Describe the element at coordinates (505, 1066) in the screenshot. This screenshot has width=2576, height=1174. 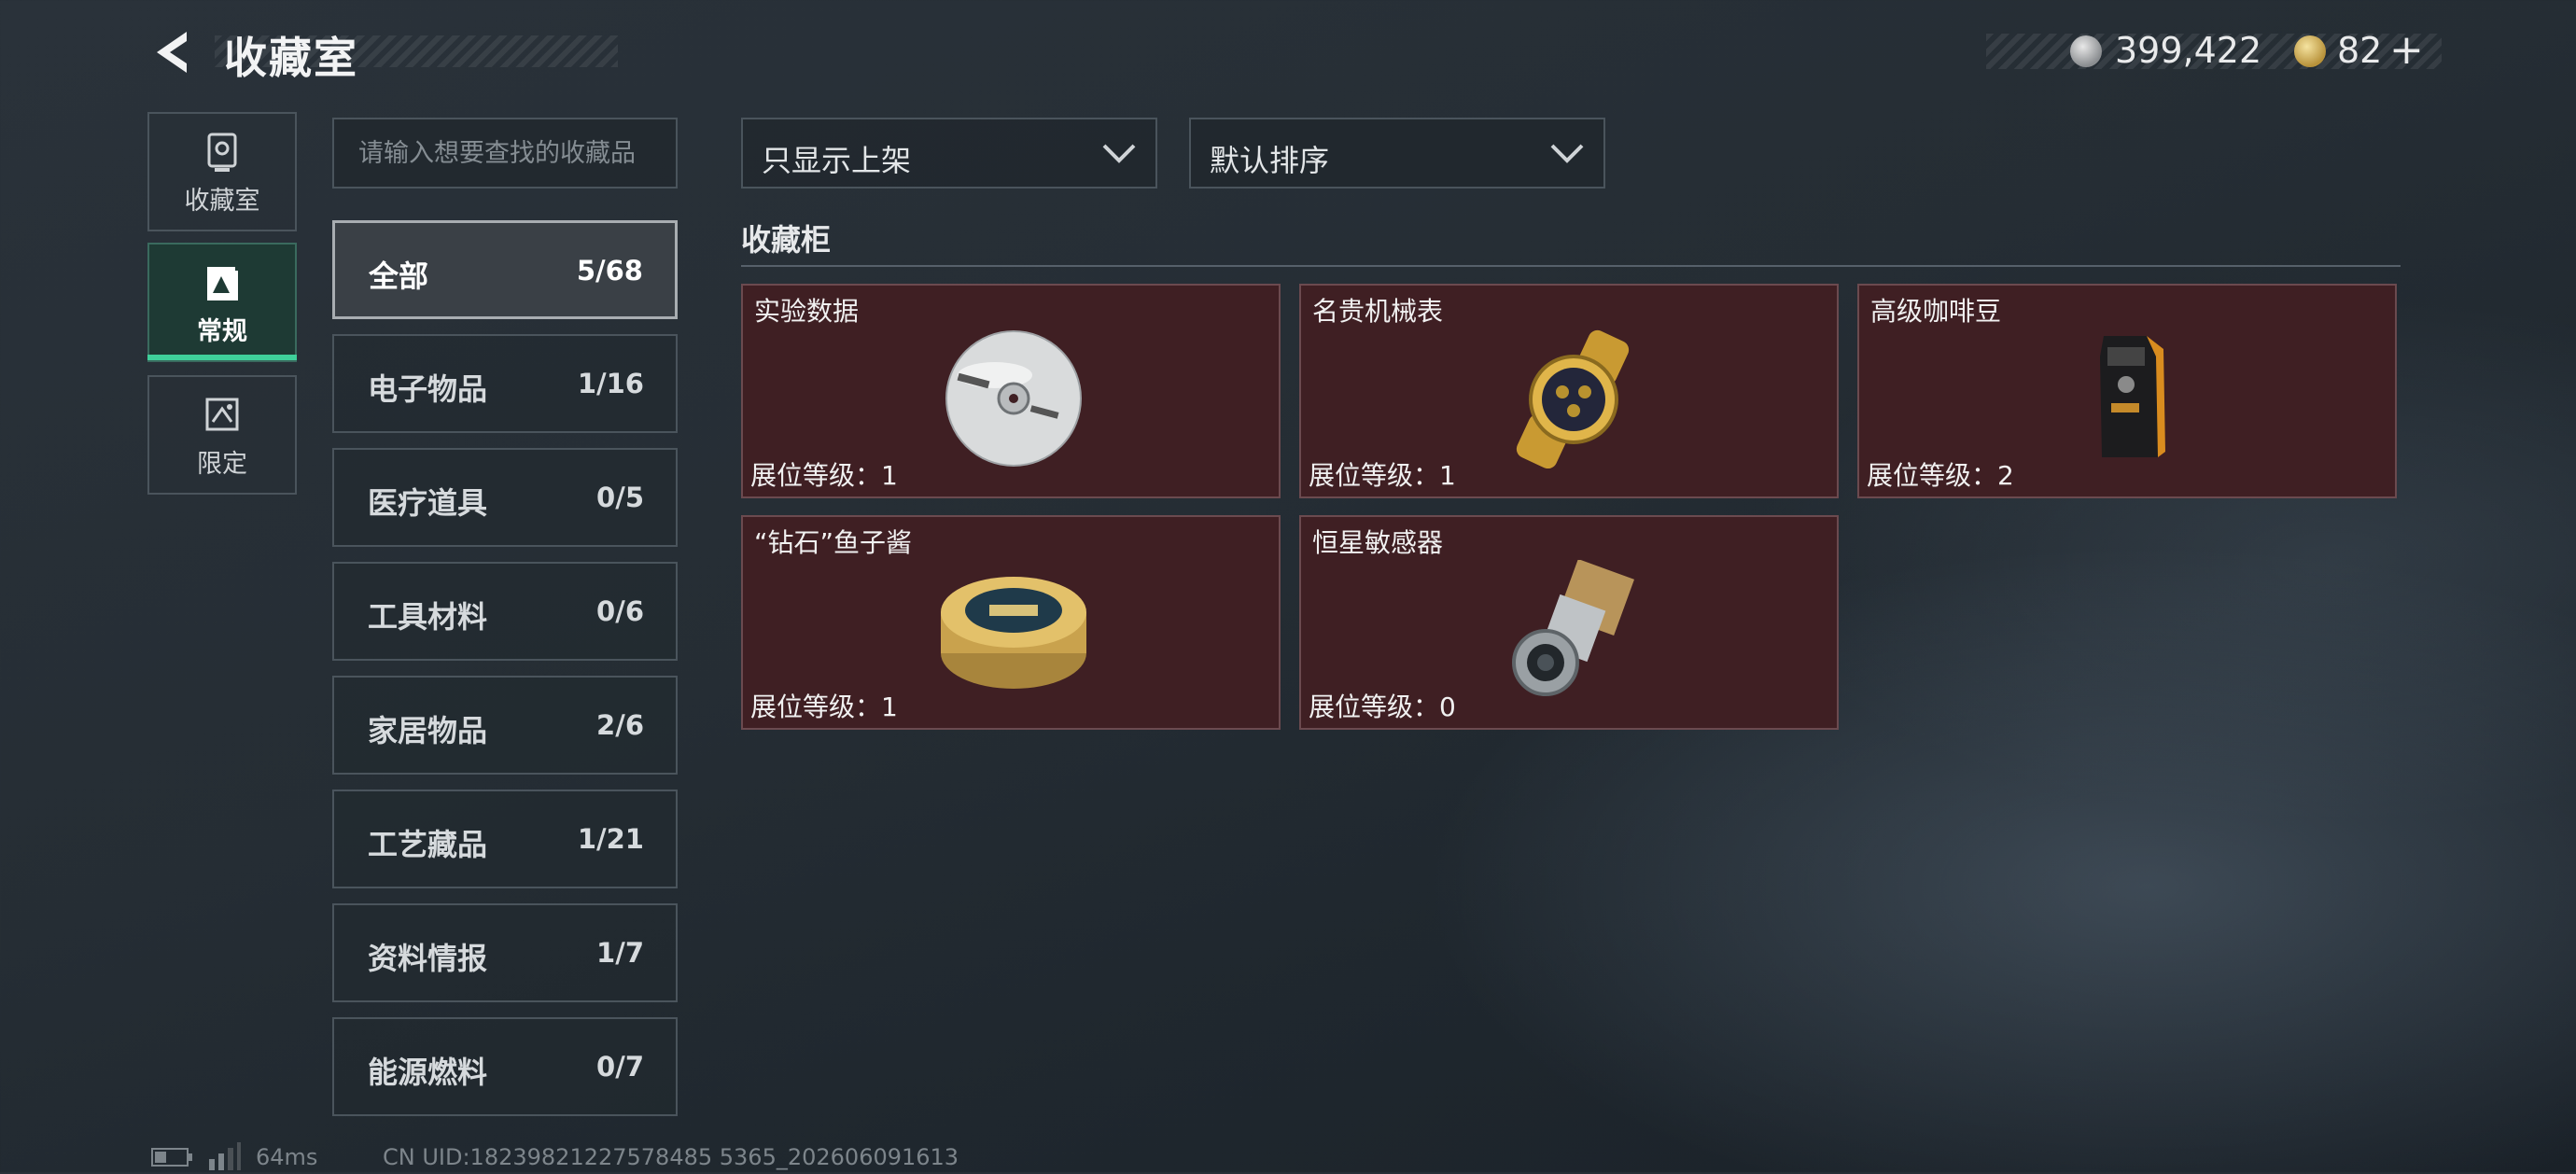
I see `category-energy: 能源燃料 0/7` at that location.